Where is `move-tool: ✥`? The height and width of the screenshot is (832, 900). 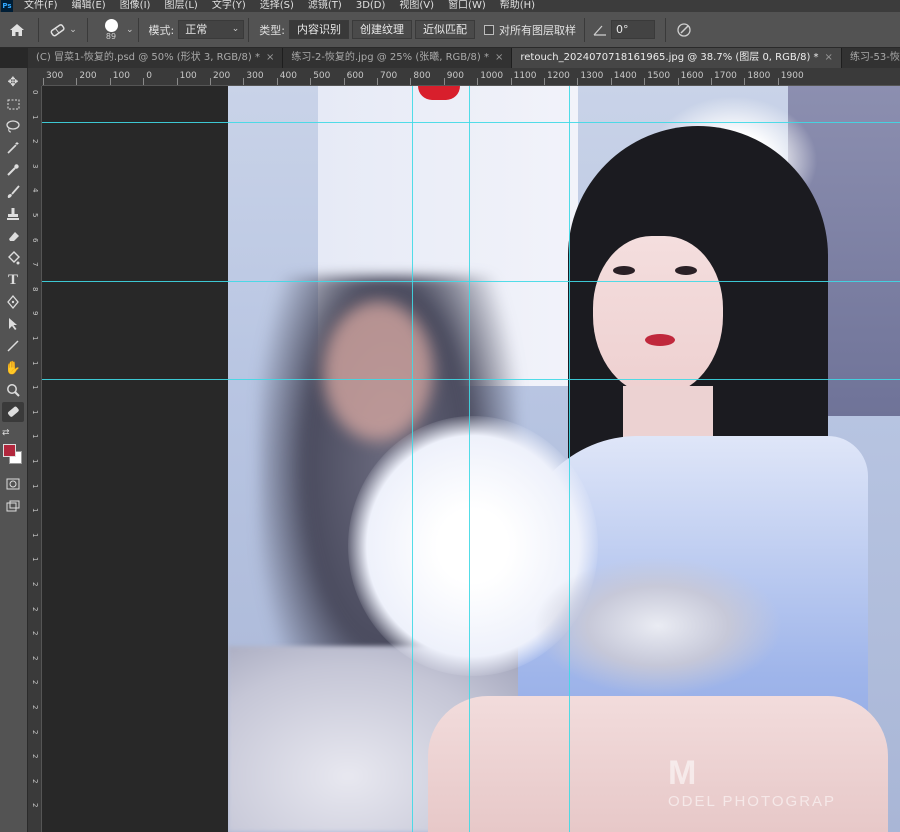
move-tool: ✥ is located at coordinates (13, 82).